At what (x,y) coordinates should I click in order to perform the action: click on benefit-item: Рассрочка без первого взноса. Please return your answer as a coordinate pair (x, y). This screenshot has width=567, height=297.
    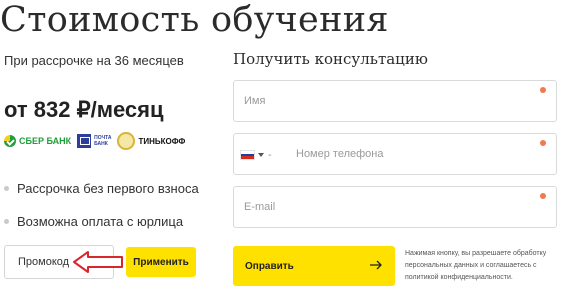
    Looking at the image, I should click on (101, 188).